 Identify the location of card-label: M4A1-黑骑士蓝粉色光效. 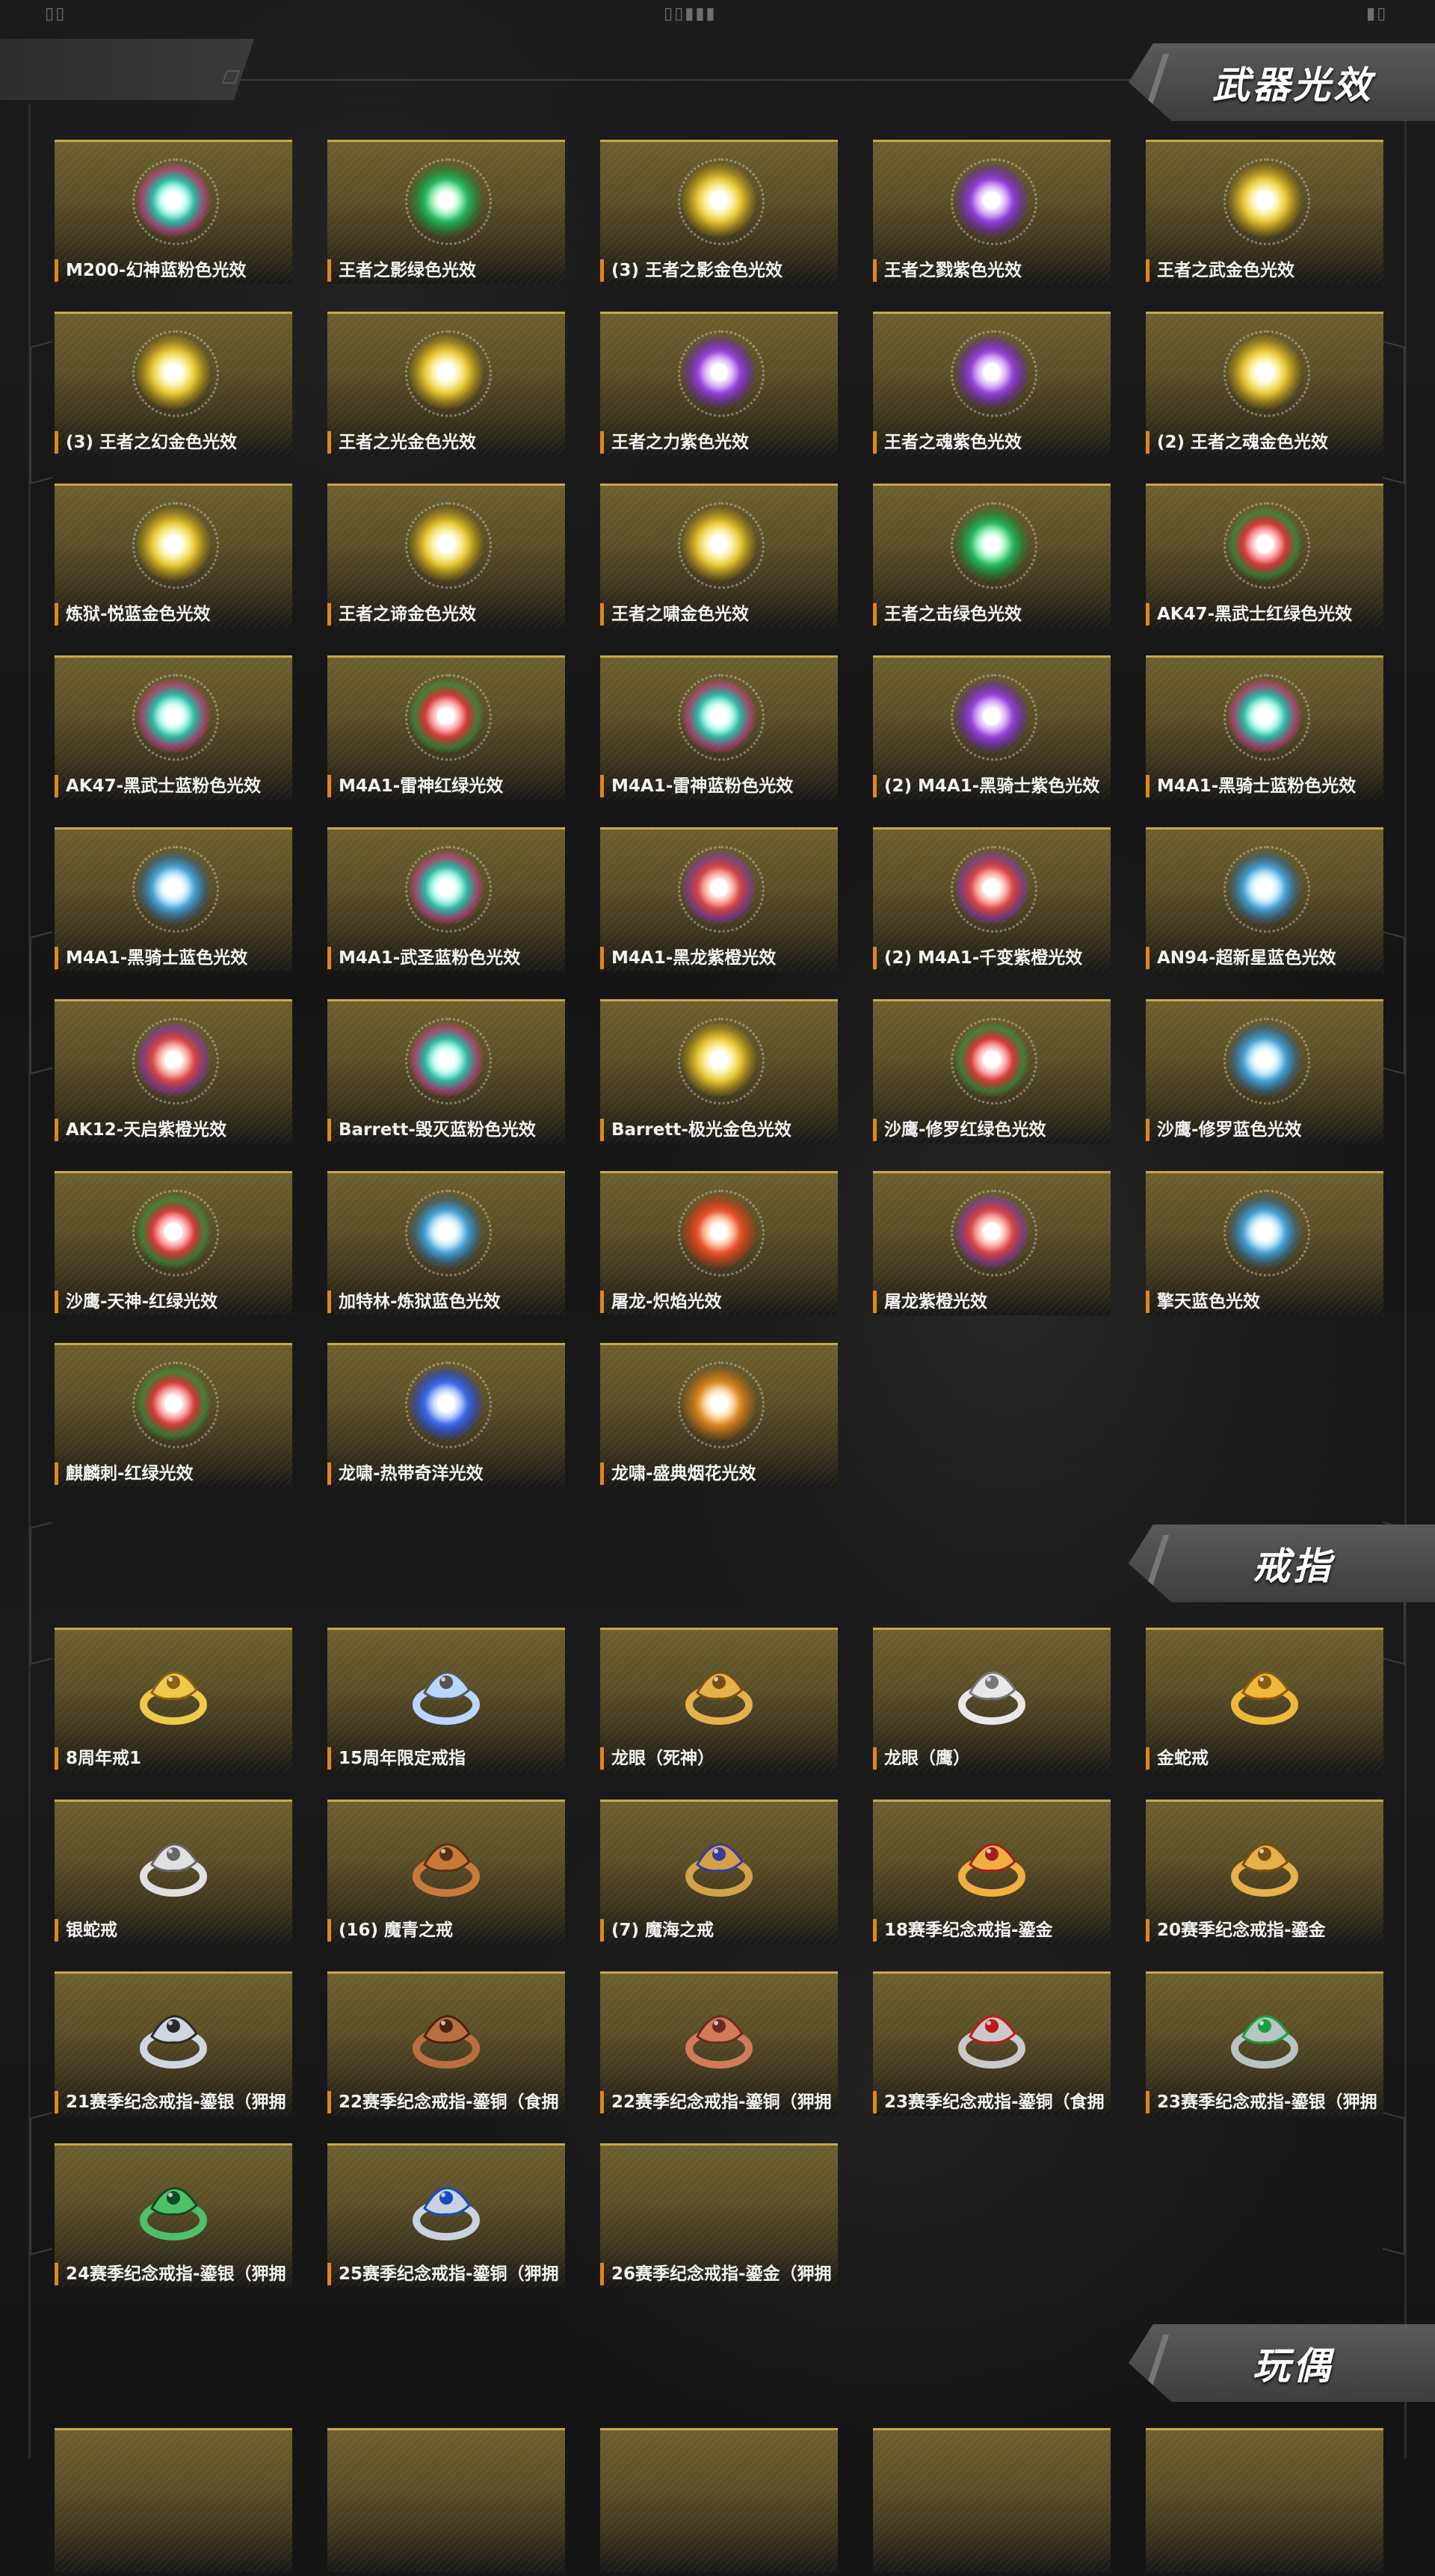
(1265, 786).